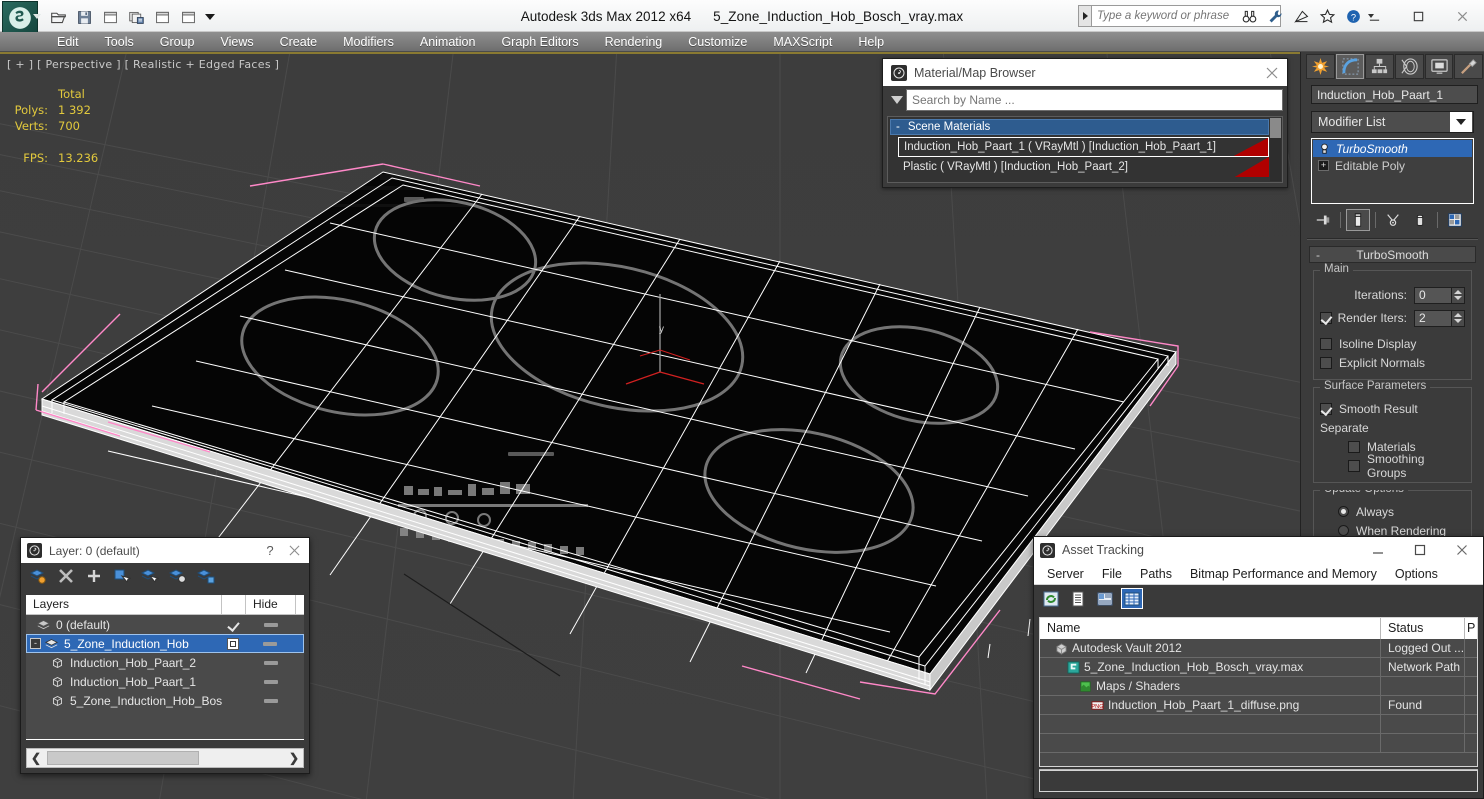 The width and height of the screenshot is (1484, 799). I want to click on iterations-spinner-arrows, so click(1458, 295).